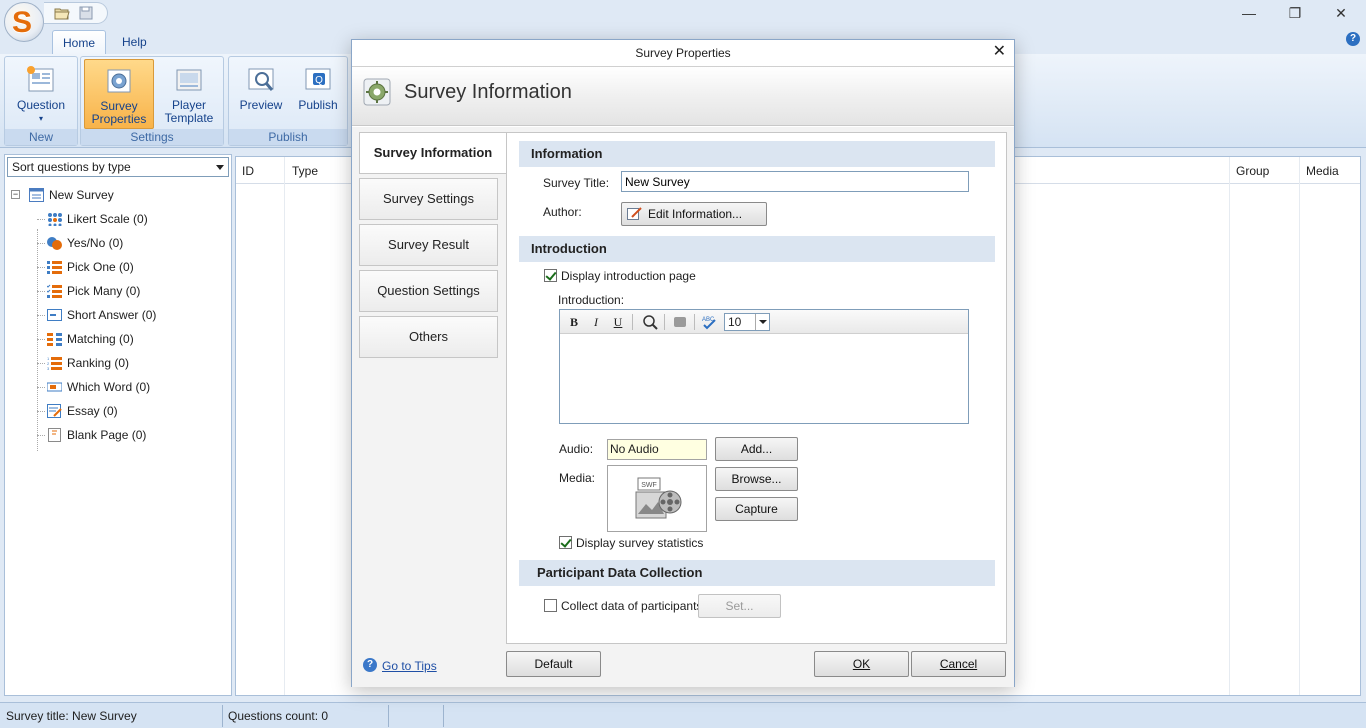 This screenshot has height=728, width=1366. I want to click on player-template-button: Player Template, so click(189, 94).